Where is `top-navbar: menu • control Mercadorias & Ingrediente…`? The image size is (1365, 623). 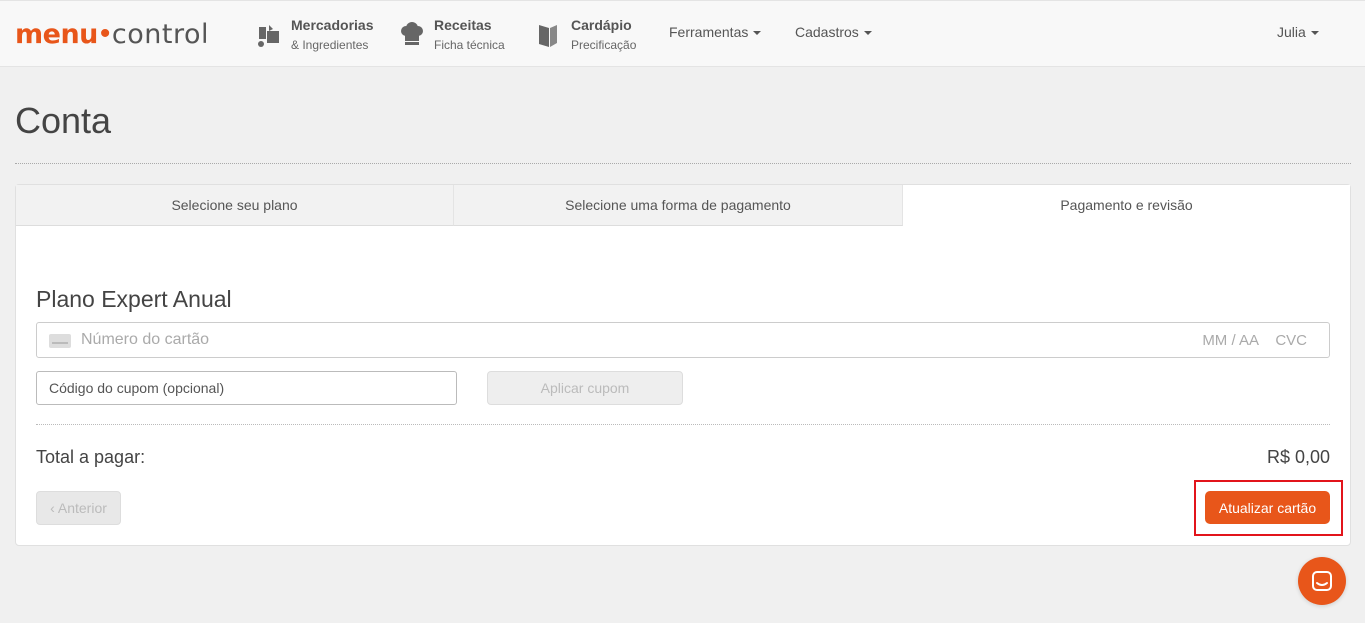 top-navbar: menu • control Mercadorias & Ingrediente… is located at coordinates (682, 33).